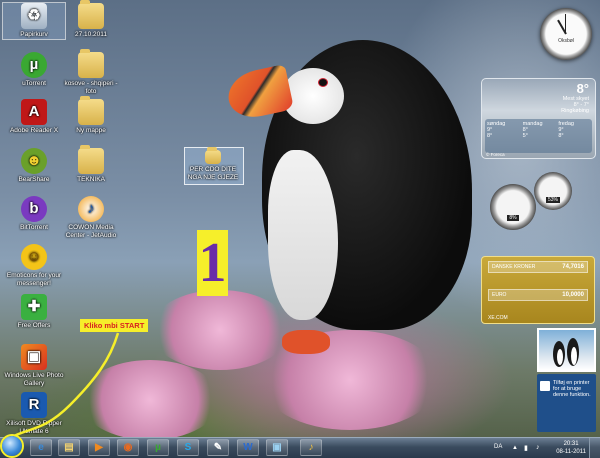 The height and width of the screenshot is (458, 600). What do you see at coordinates (571, 451) in the screenshot?
I see `taskbar-date: 08-11-2011` at bounding box center [571, 451].